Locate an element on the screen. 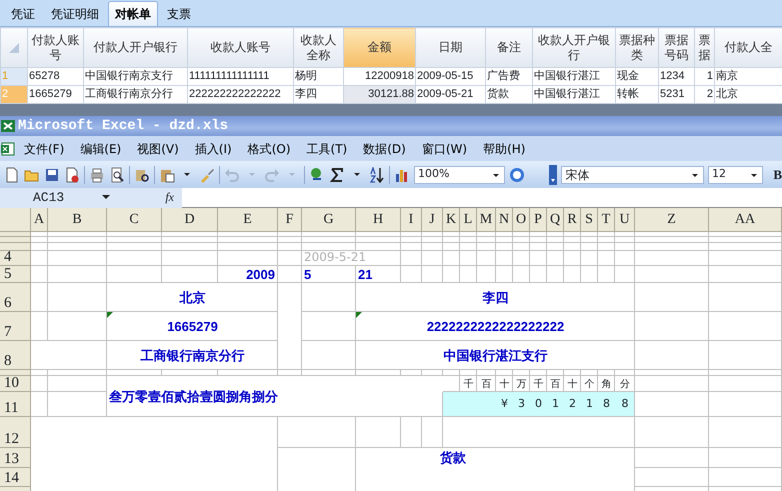 This screenshot has width=782, height=491. help-icon is located at coordinates (517, 174).